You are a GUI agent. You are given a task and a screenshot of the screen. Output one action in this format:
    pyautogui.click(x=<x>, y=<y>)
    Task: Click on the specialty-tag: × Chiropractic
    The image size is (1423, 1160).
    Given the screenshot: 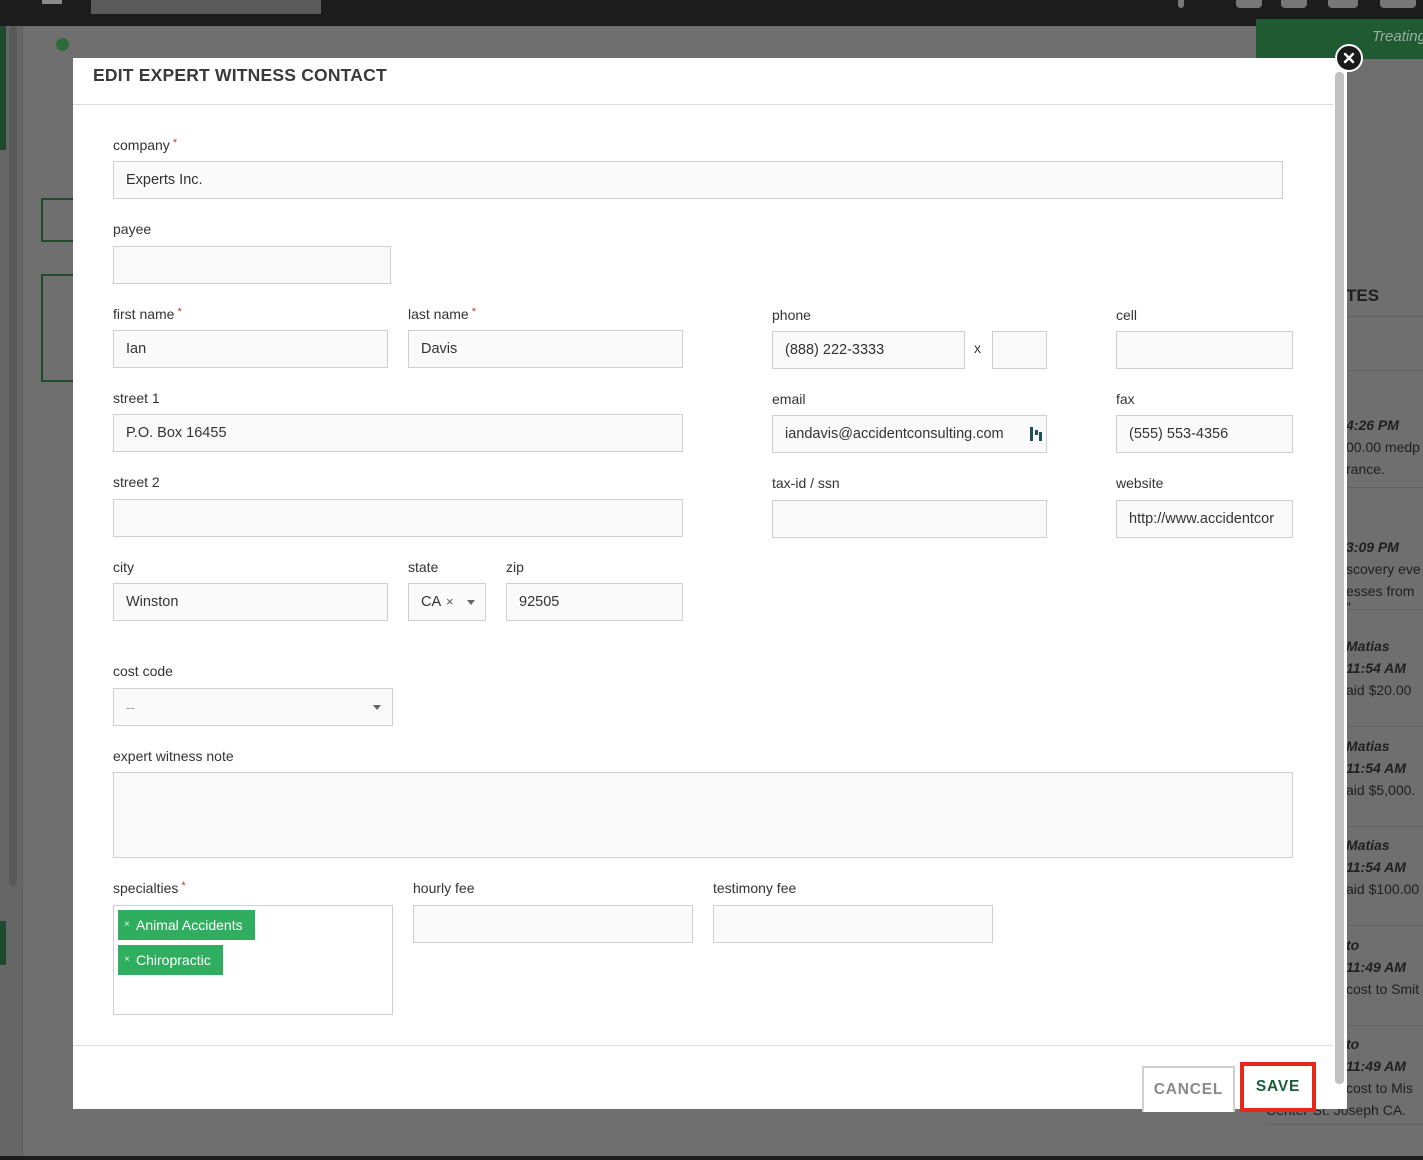 What is the action you would take?
    pyautogui.click(x=170, y=960)
    